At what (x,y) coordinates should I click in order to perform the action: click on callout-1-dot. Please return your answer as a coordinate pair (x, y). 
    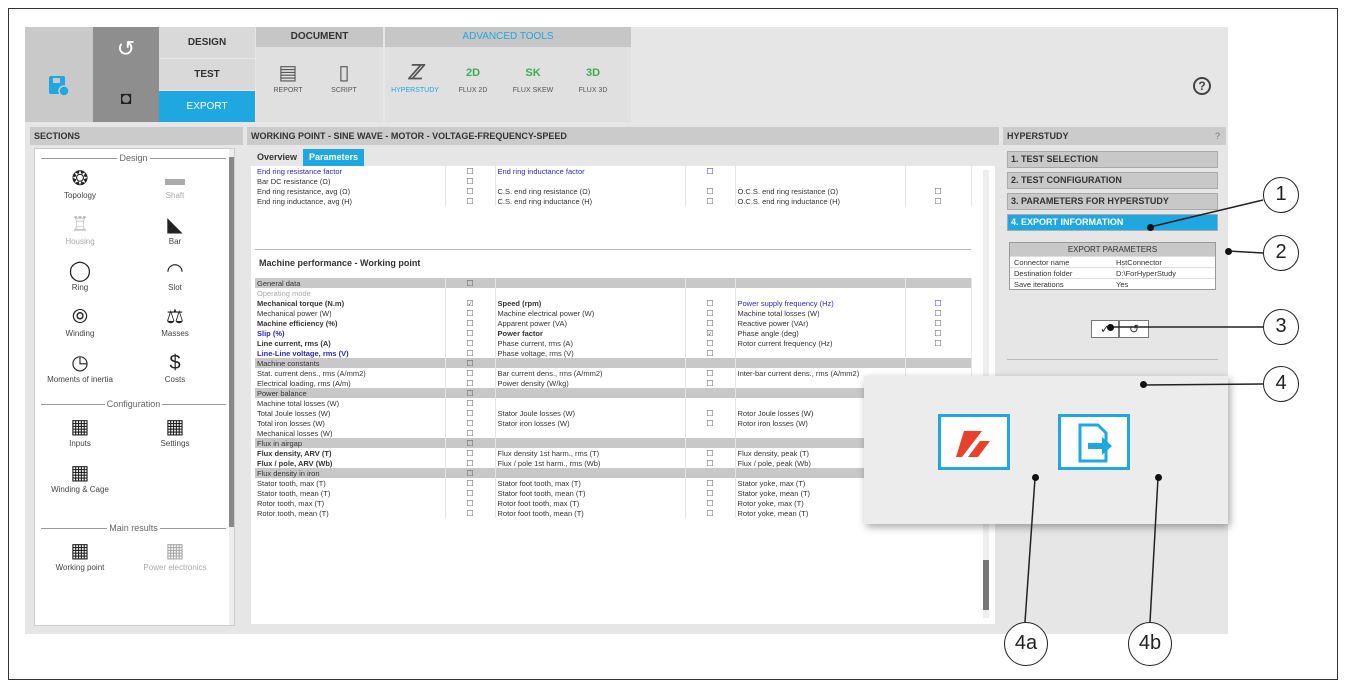
    Looking at the image, I should click on (1150, 227).